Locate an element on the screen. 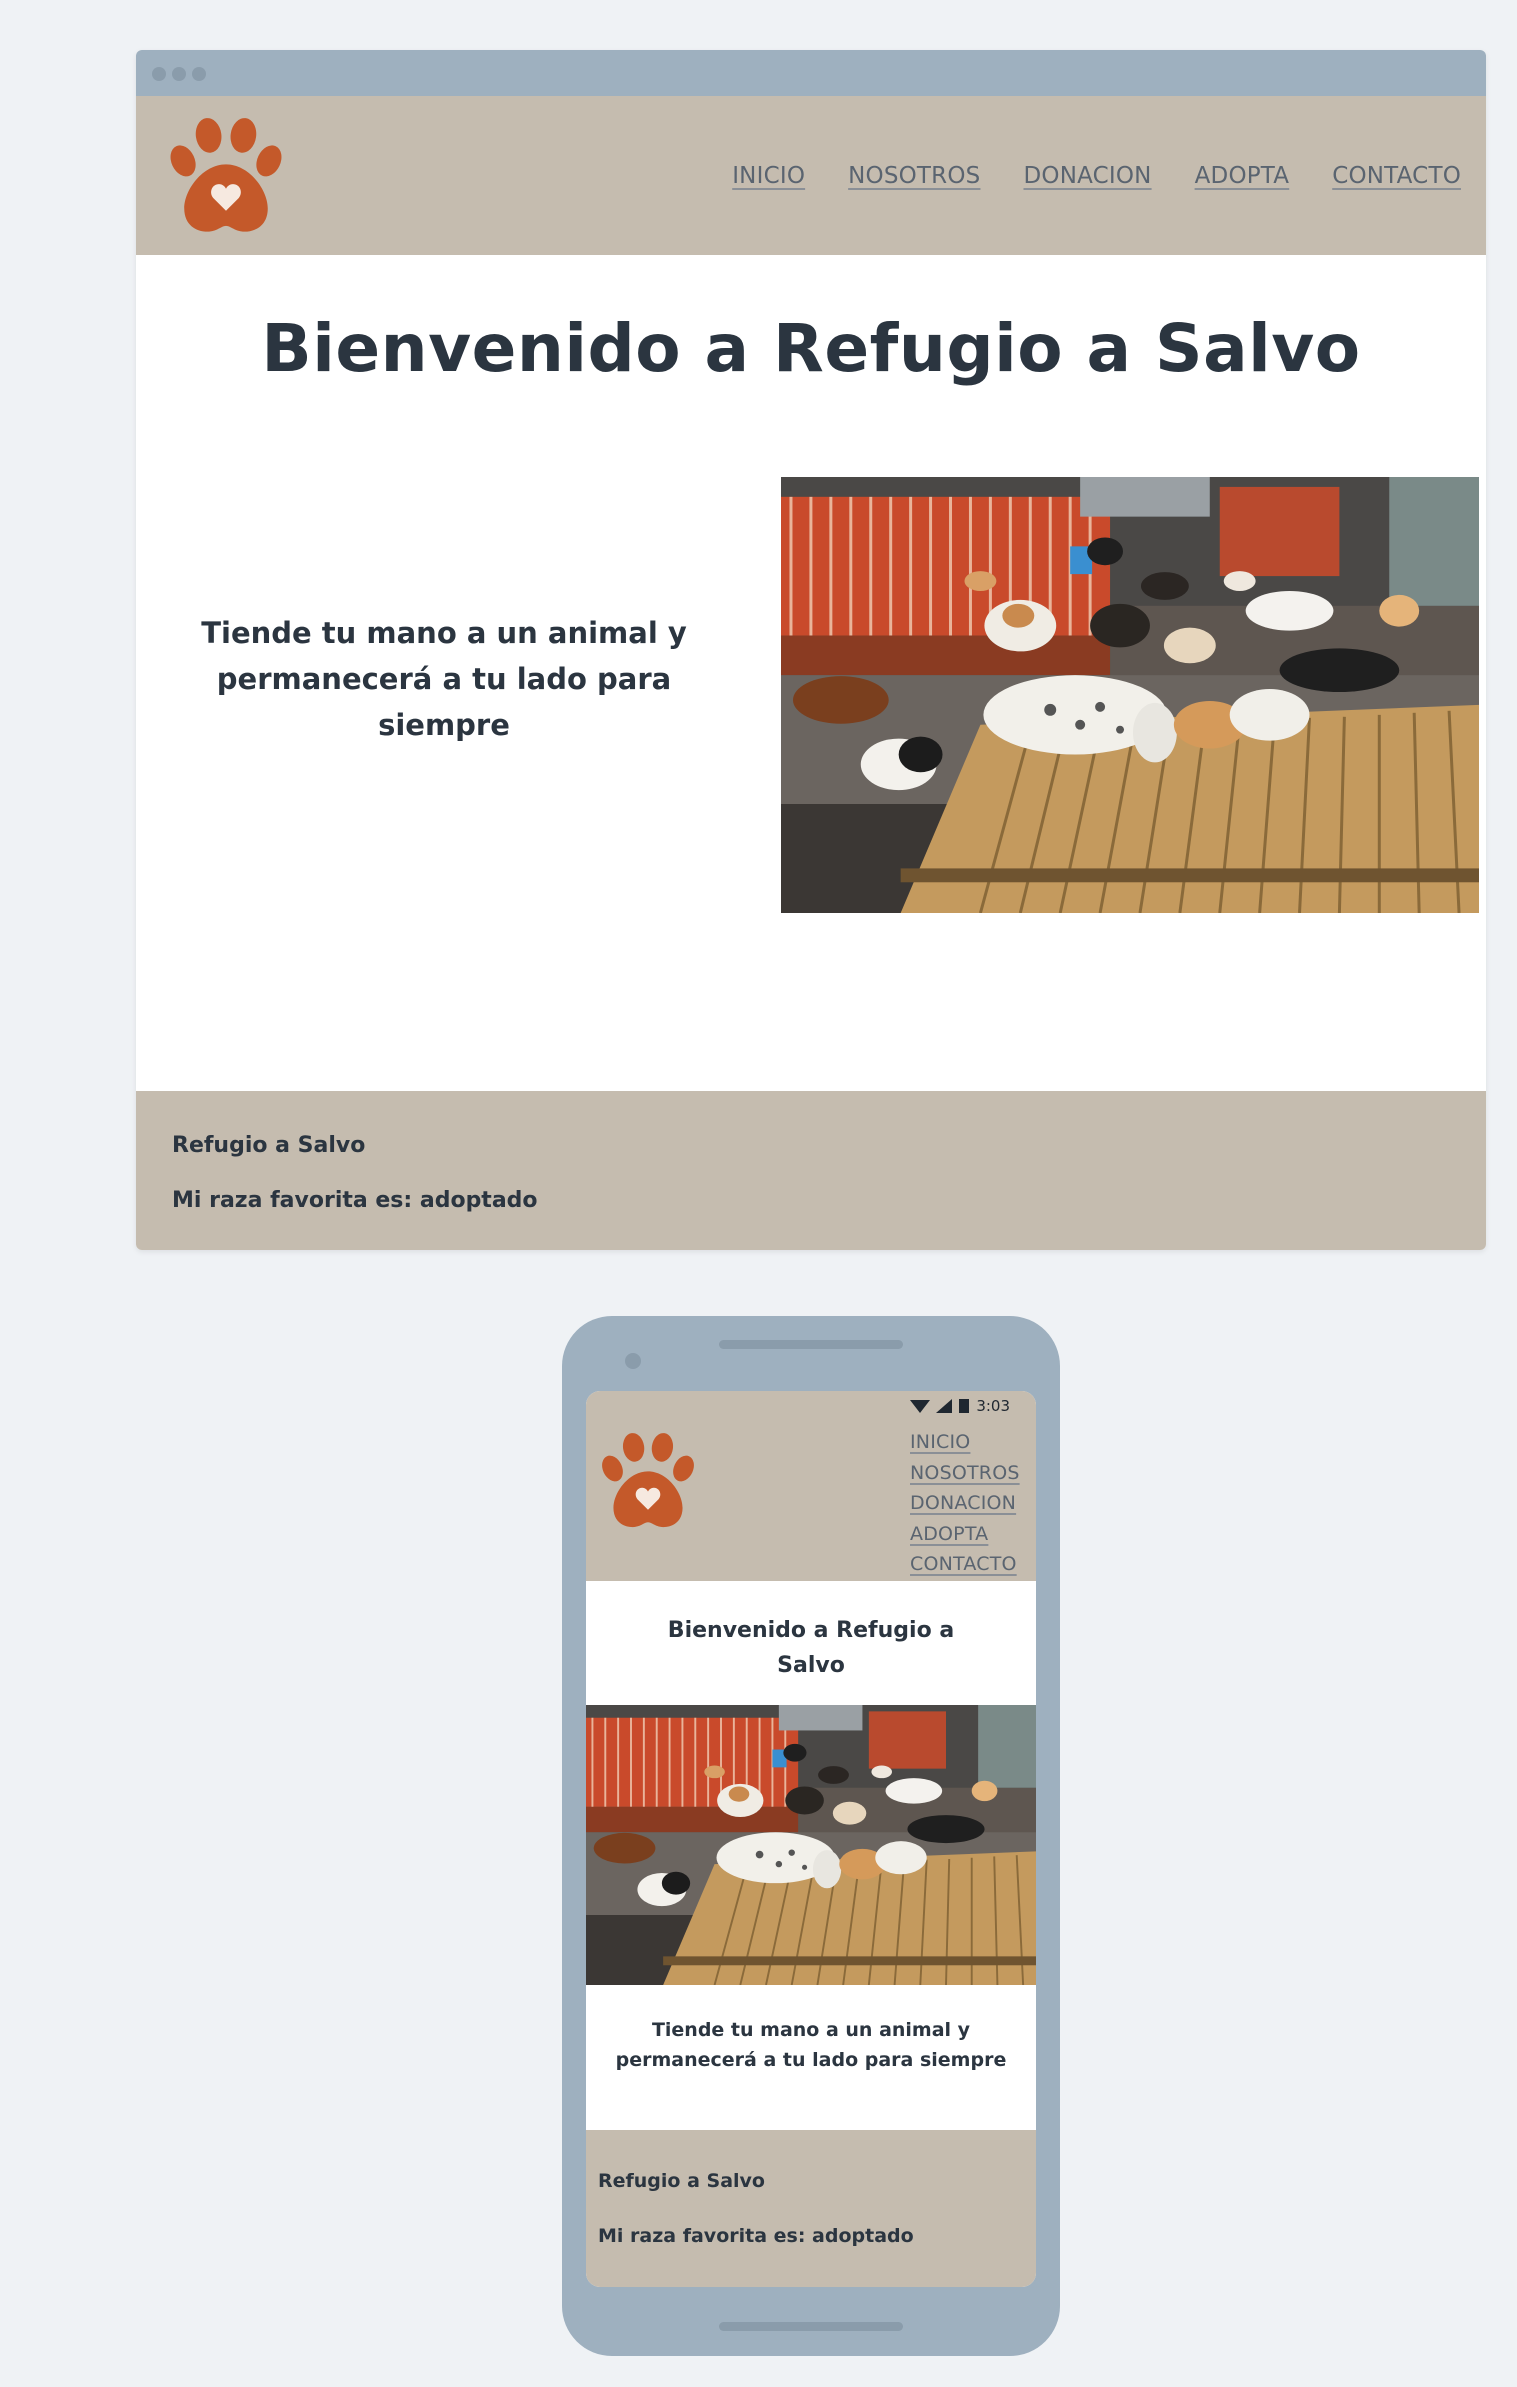  main-nav: INICIO NOSOTROS DONACION ADOPTA CONTACTO is located at coordinates (1096, 175).